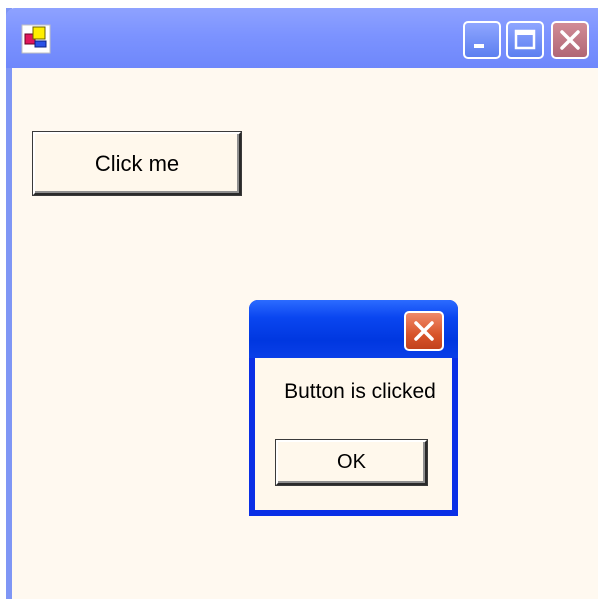 This screenshot has width=598, height=599. I want to click on window-close-button, so click(570, 40).